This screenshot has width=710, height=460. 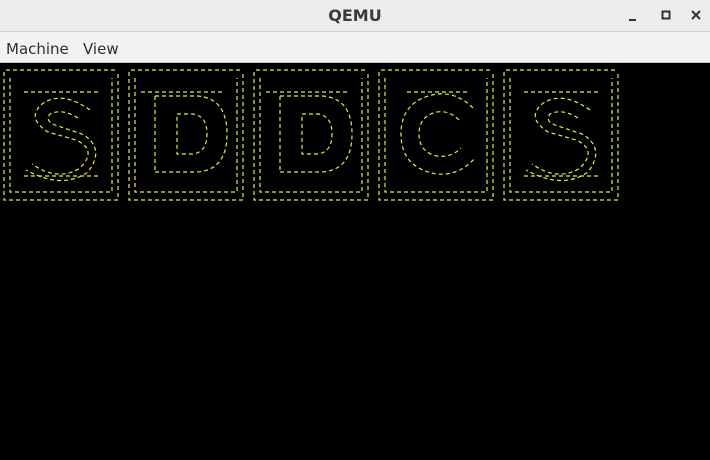 What do you see at coordinates (101, 49) in the screenshot?
I see `menu-view: View` at bounding box center [101, 49].